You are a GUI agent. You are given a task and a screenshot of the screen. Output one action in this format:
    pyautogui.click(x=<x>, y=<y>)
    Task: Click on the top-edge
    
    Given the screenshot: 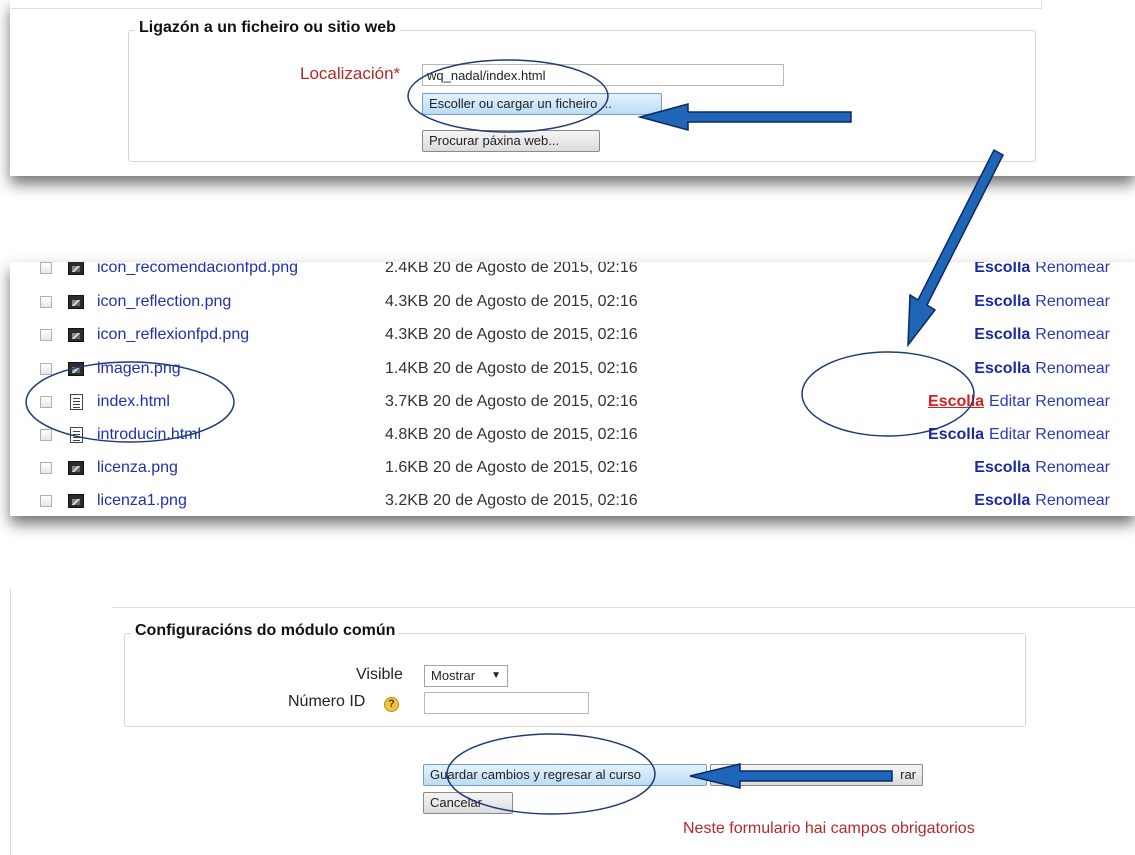 What is the action you would take?
    pyautogui.click(x=526, y=4)
    